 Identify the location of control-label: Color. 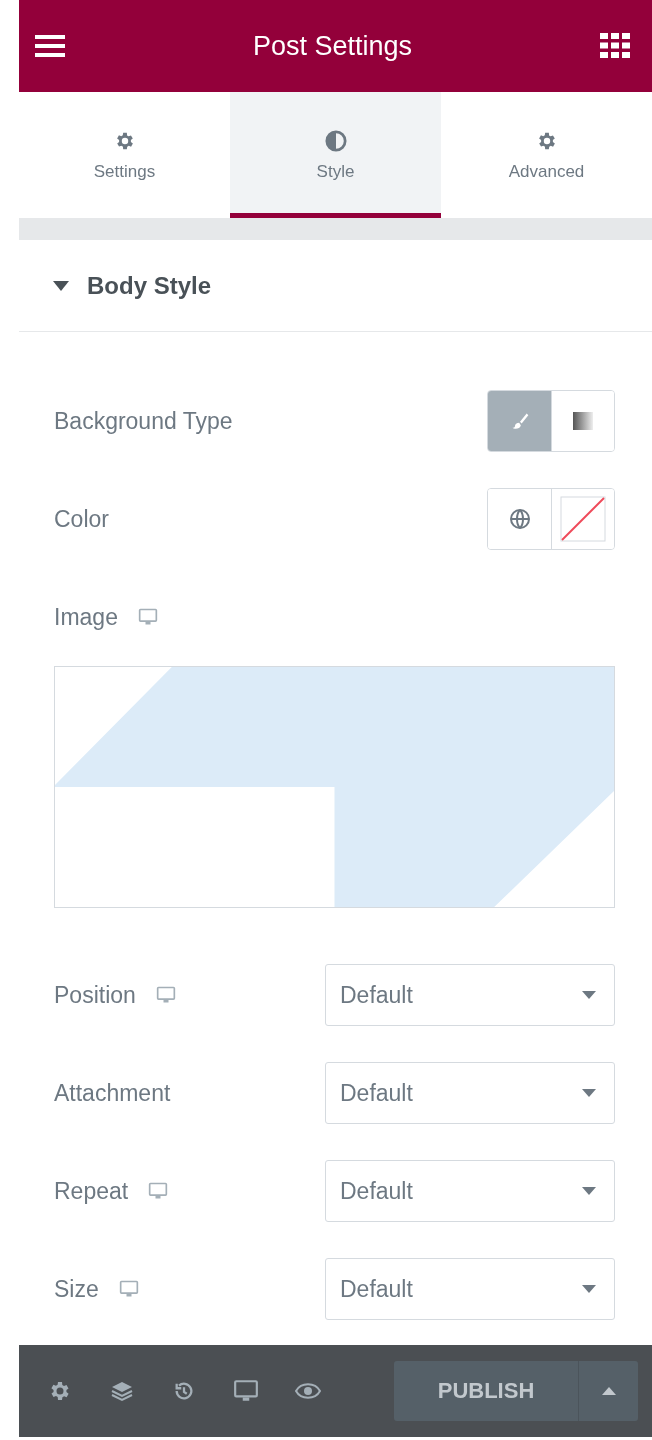
(81, 519).